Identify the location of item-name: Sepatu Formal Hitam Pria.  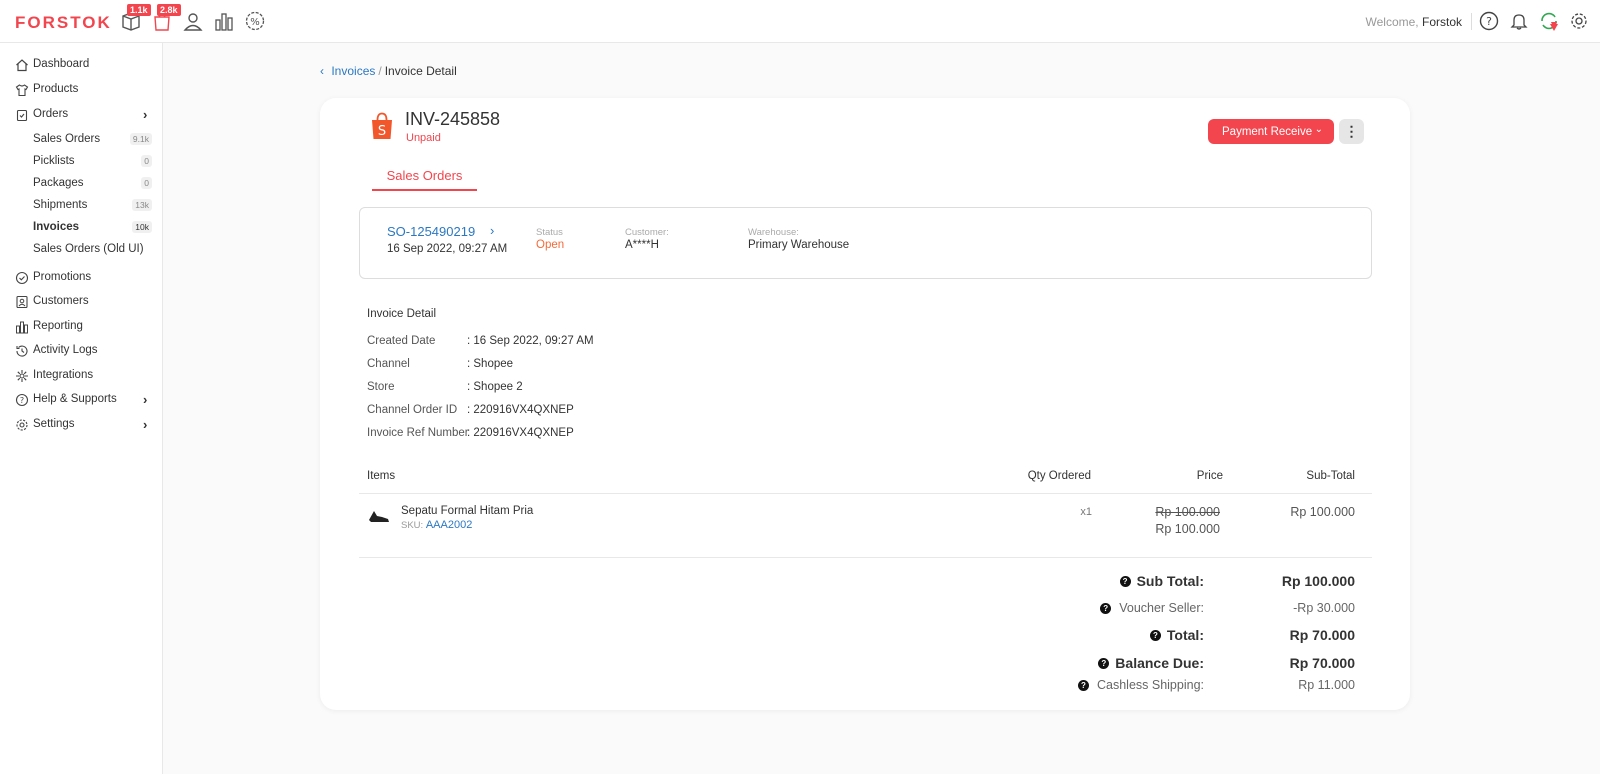
(467, 511).